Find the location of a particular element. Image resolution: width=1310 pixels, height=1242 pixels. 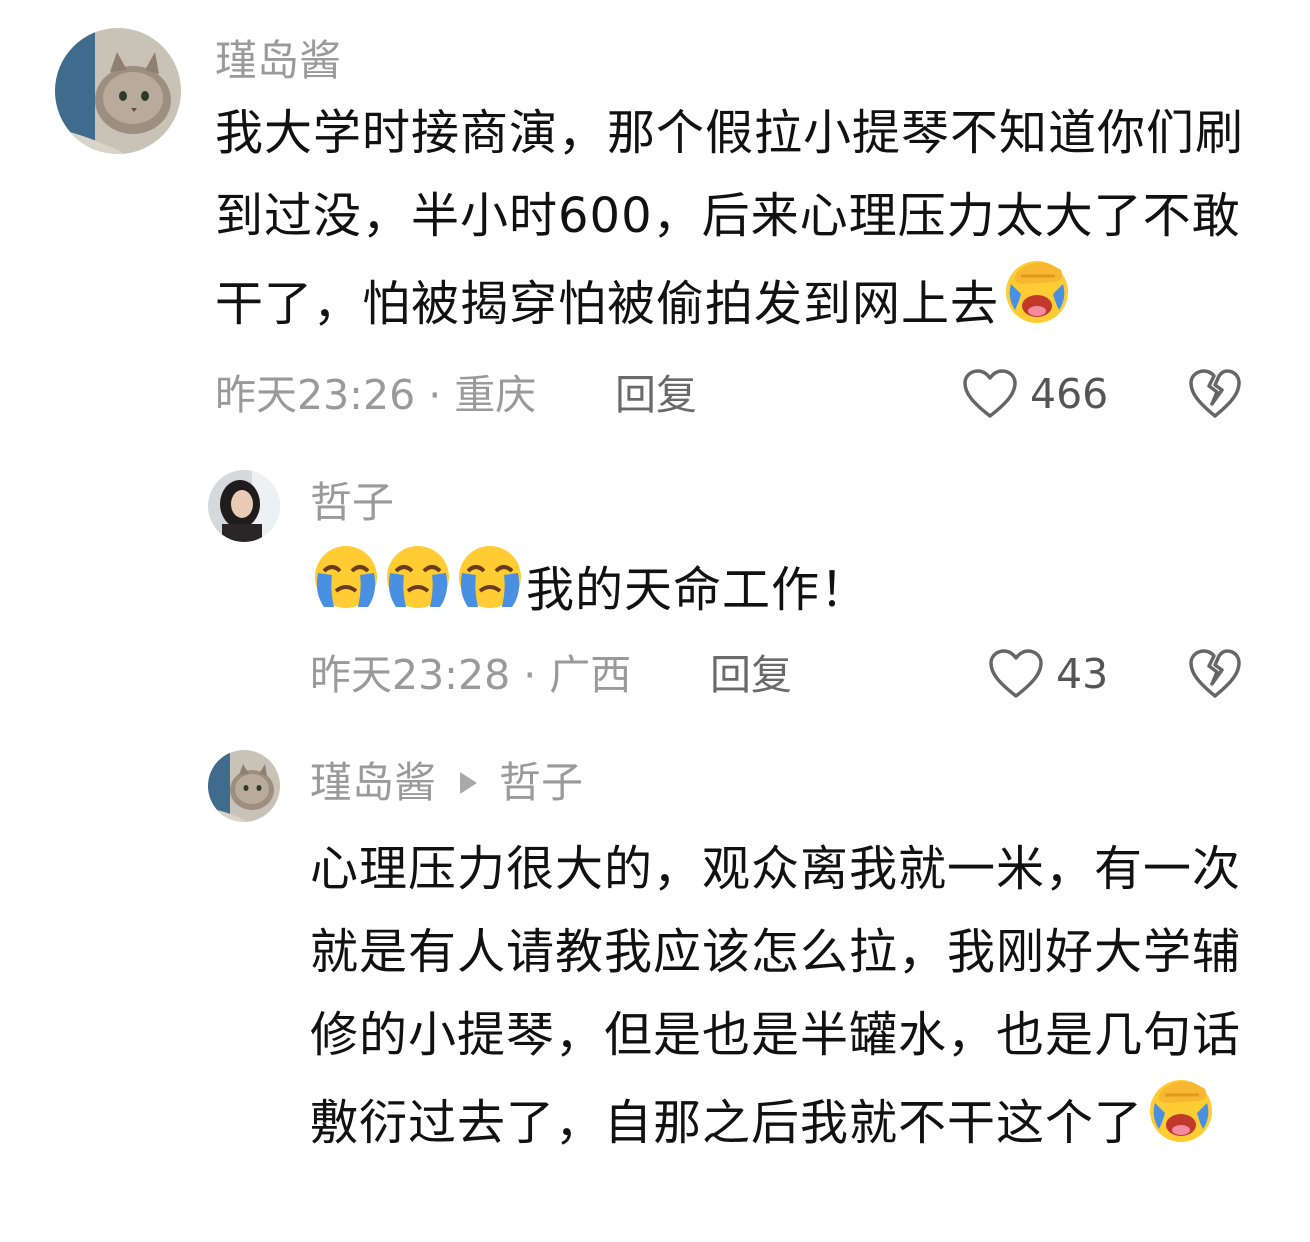

comment-meta: 昨天23:26 · 重庆 is located at coordinates (375, 395).